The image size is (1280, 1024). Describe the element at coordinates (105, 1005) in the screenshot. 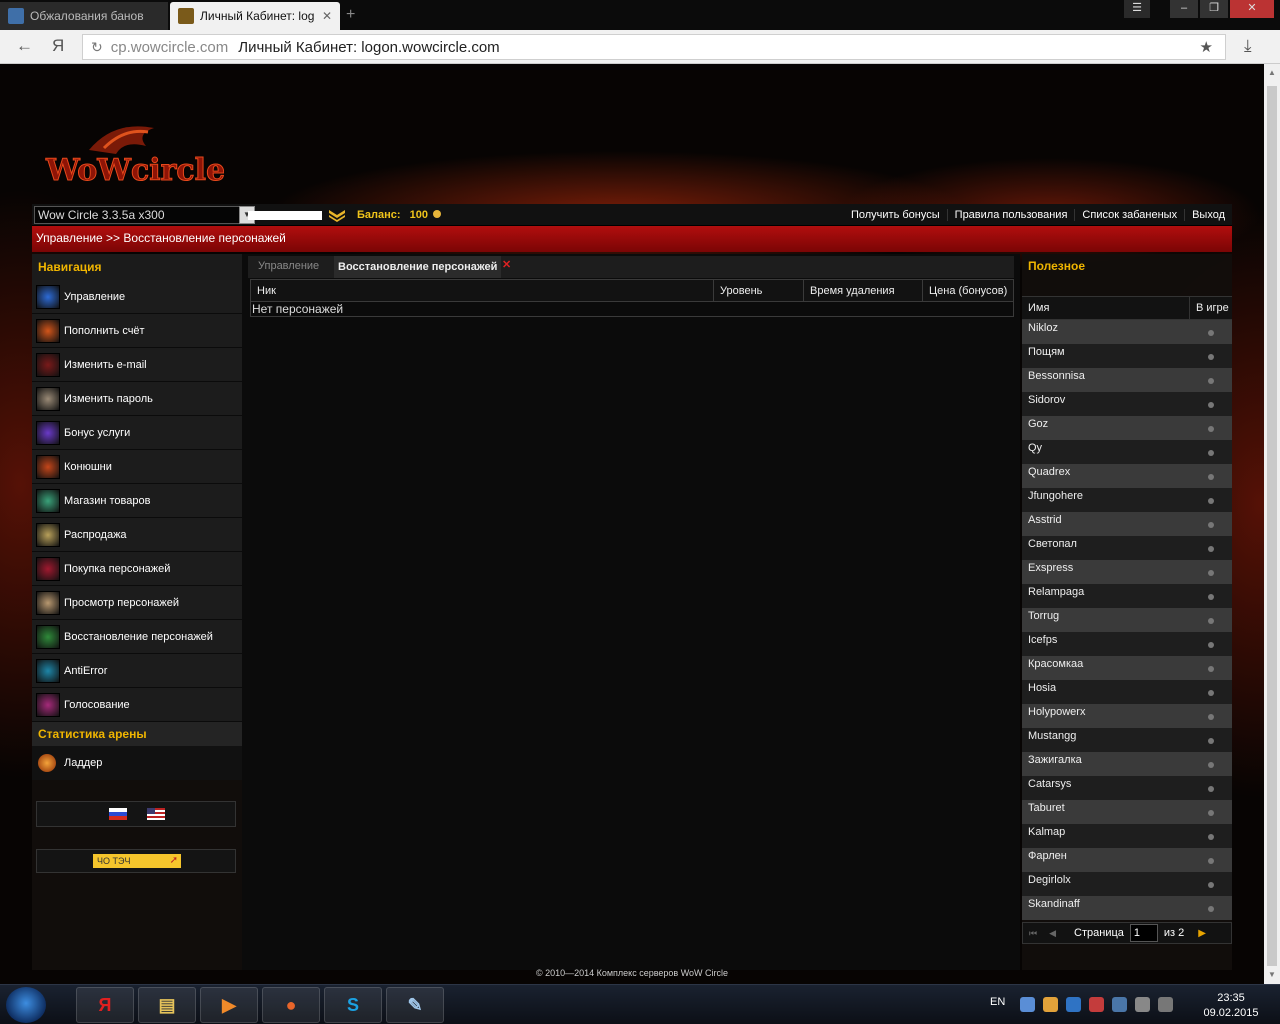

I see `yandex-browser-icon: Я` at that location.